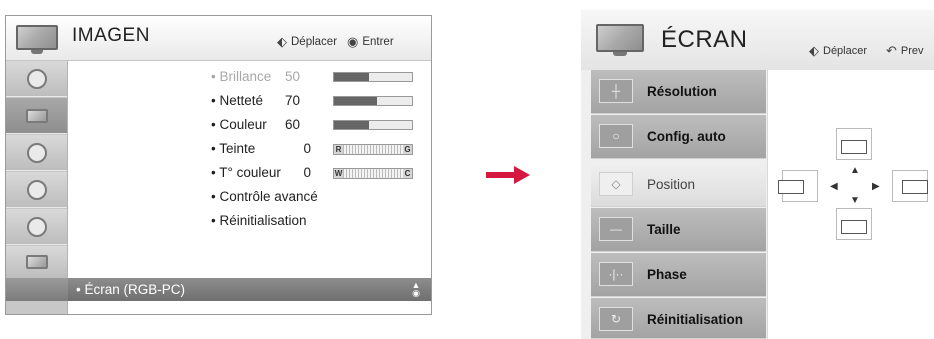 The width and height of the screenshot is (934, 339). I want to click on imagen-header: IMAGEN ⬖ Déplacer ◉ Entrer, so click(218, 38).